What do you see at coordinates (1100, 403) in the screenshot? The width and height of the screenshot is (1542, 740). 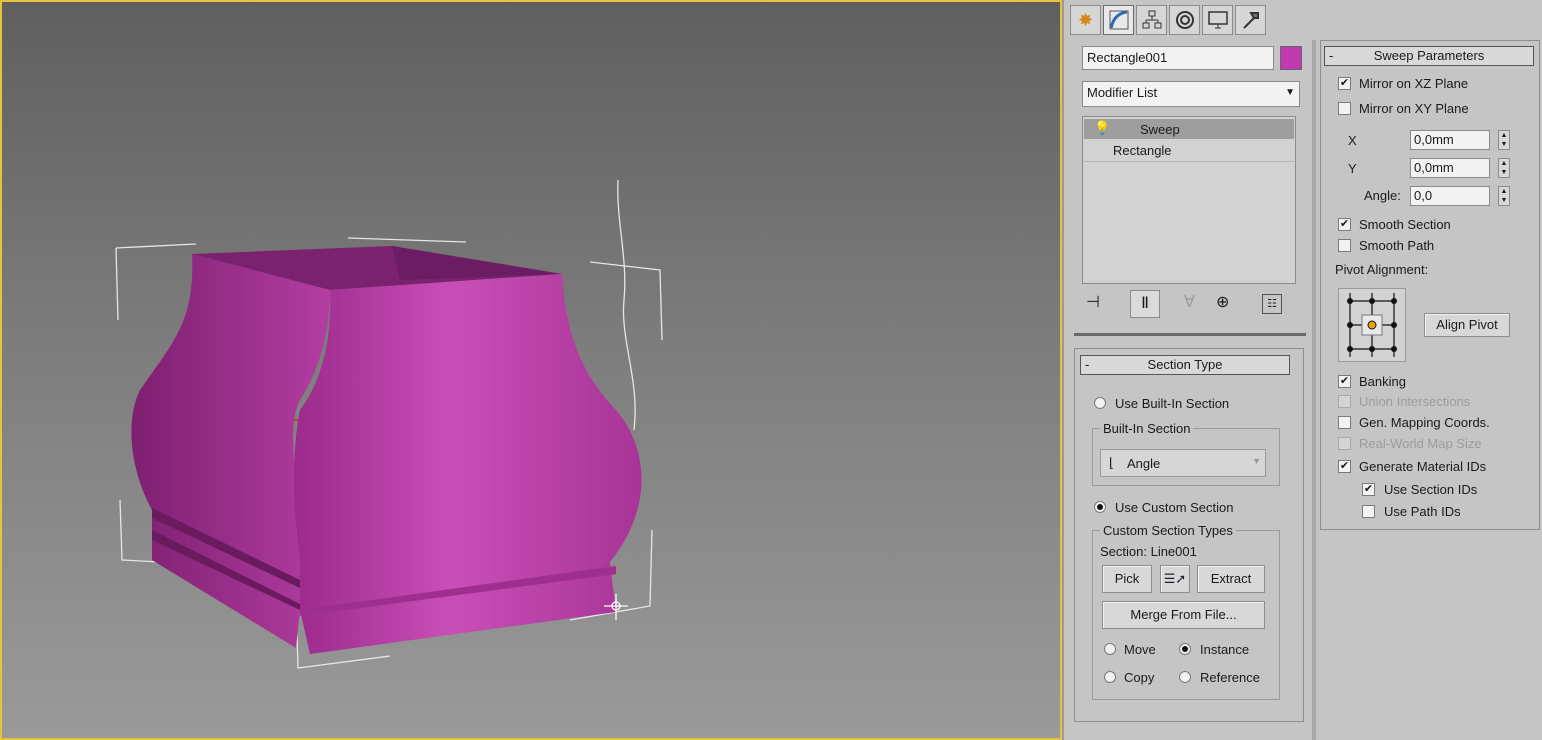 I see `use-builtin-radio` at bounding box center [1100, 403].